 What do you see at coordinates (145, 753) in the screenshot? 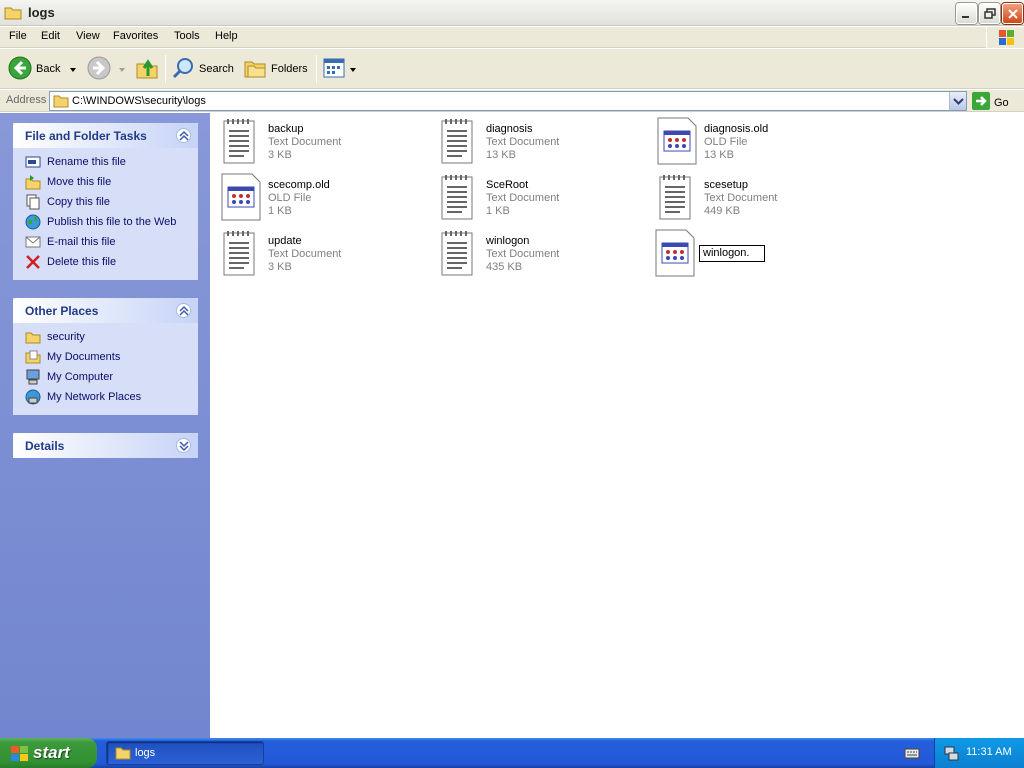
I see `taskbar-window-label: logs` at bounding box center [145, 753].